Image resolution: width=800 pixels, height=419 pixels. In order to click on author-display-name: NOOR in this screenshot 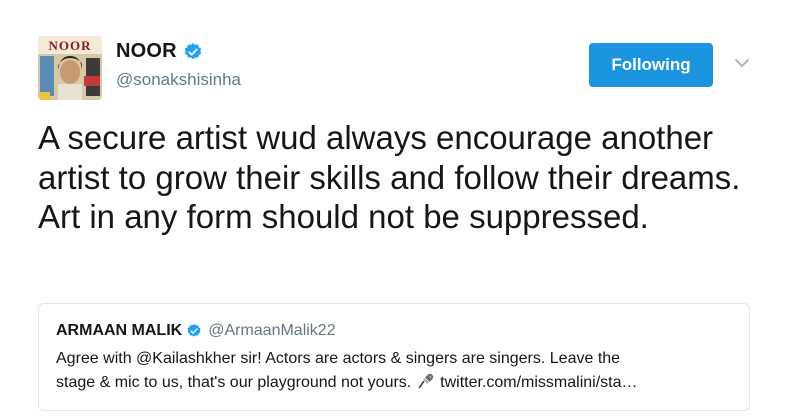, I will do `click(146, 51)`.